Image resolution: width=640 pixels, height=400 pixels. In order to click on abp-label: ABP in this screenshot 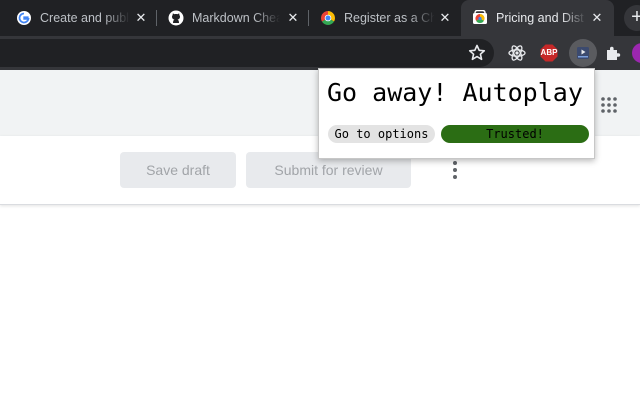, I will do `click(549, 52)`.